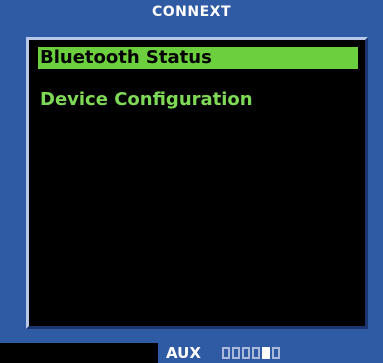 The image size is (383, 363). What do you see at coordinates (145, 100) in the screenshot?
I see `menu-item-device-configuration: Device Configuration` at bounding box center [145, 100].